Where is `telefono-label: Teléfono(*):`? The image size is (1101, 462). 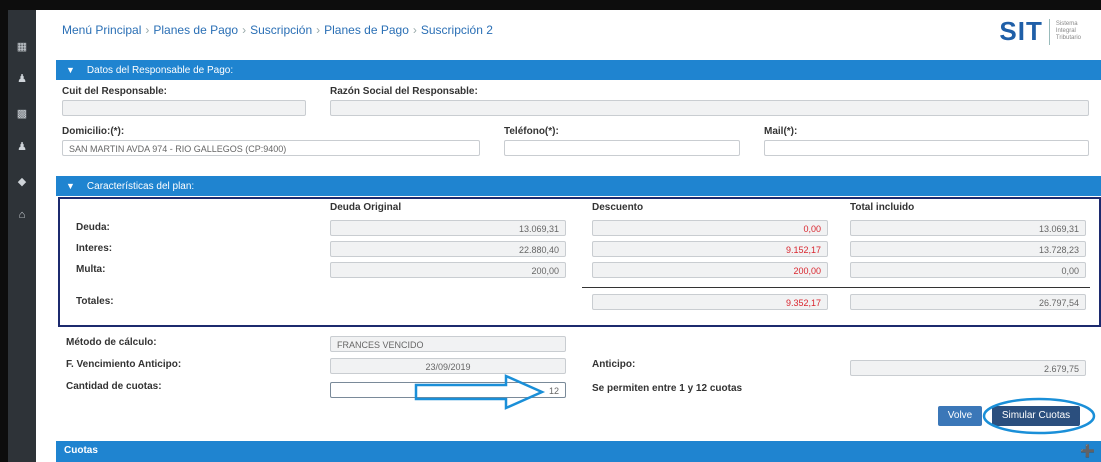
telefono-label: Teléfono(*): is located at coordinates (531, 131).